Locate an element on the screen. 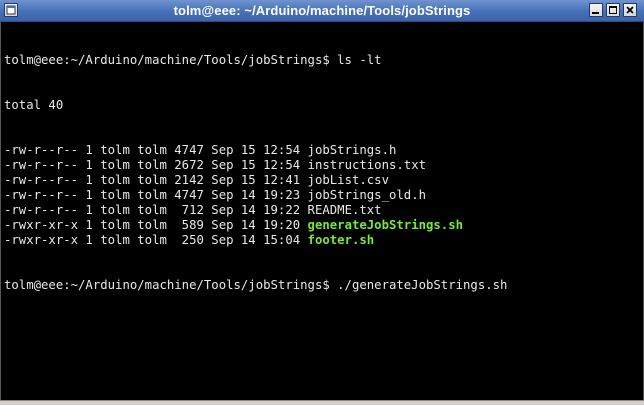 The width and height of the screenshot is (644, 405). window-bottom-border is located at coordinates (322, 402).